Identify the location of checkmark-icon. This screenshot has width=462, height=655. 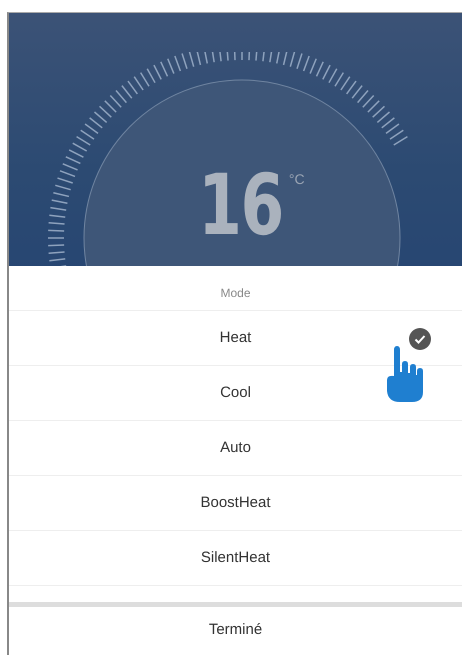
(420, 339).